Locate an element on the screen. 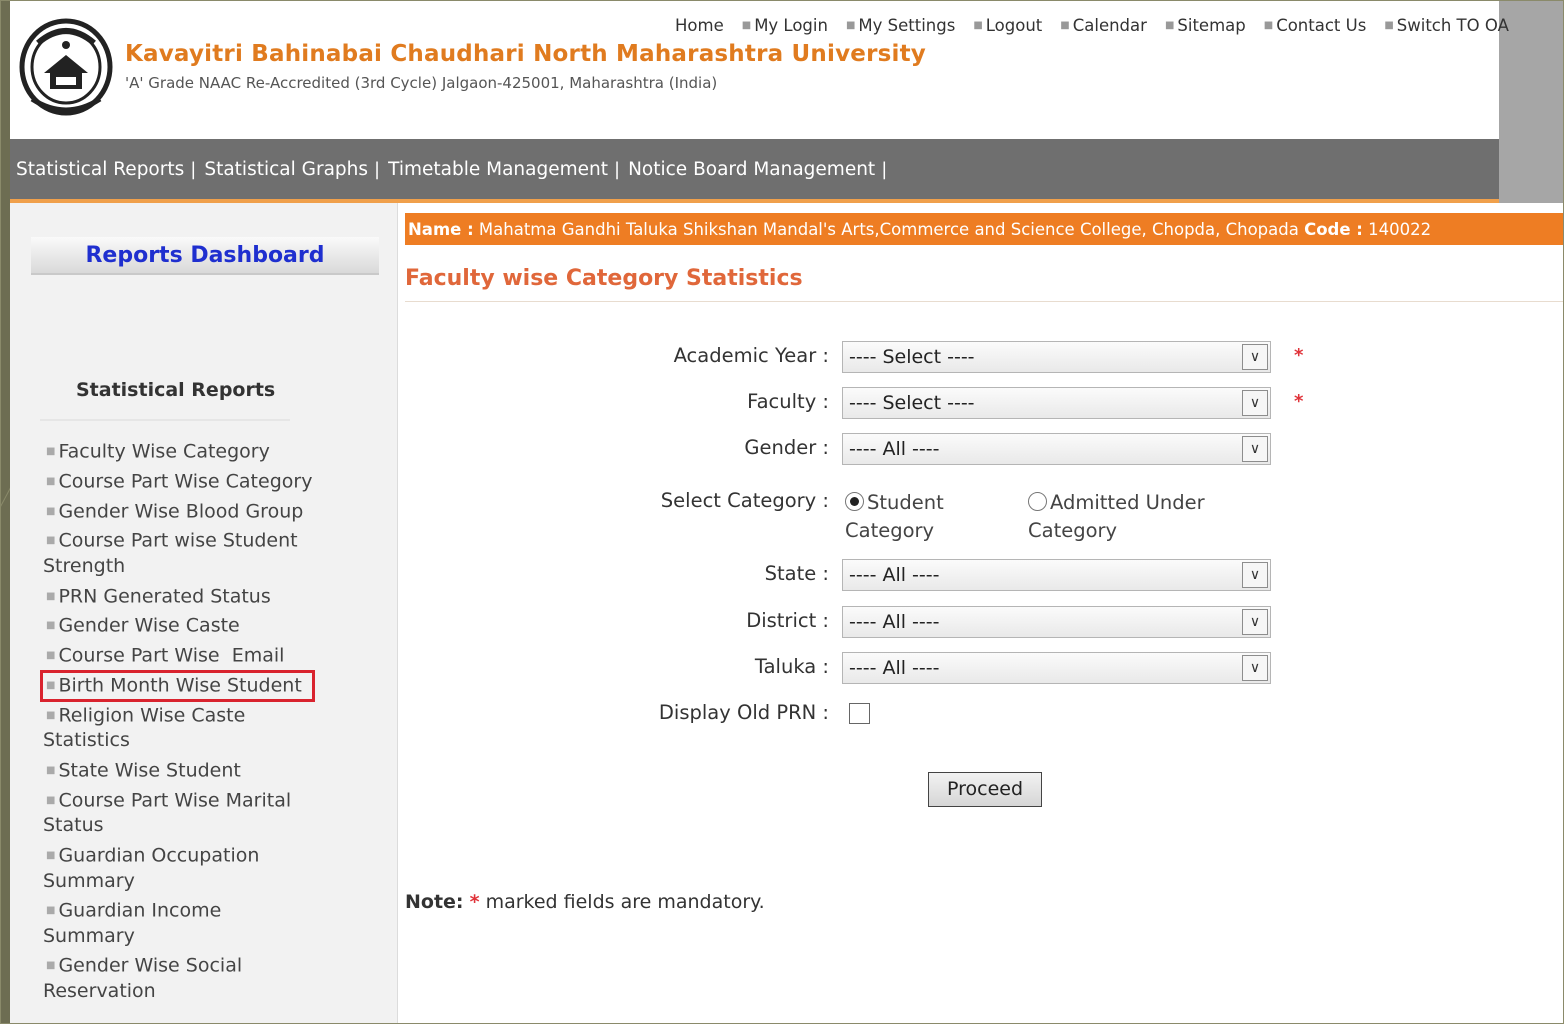 The image size is (1564, 1024). sidebar-item-faculty-wise-category: ■ Faculty Wise Category is located at coordinates (178, 452).